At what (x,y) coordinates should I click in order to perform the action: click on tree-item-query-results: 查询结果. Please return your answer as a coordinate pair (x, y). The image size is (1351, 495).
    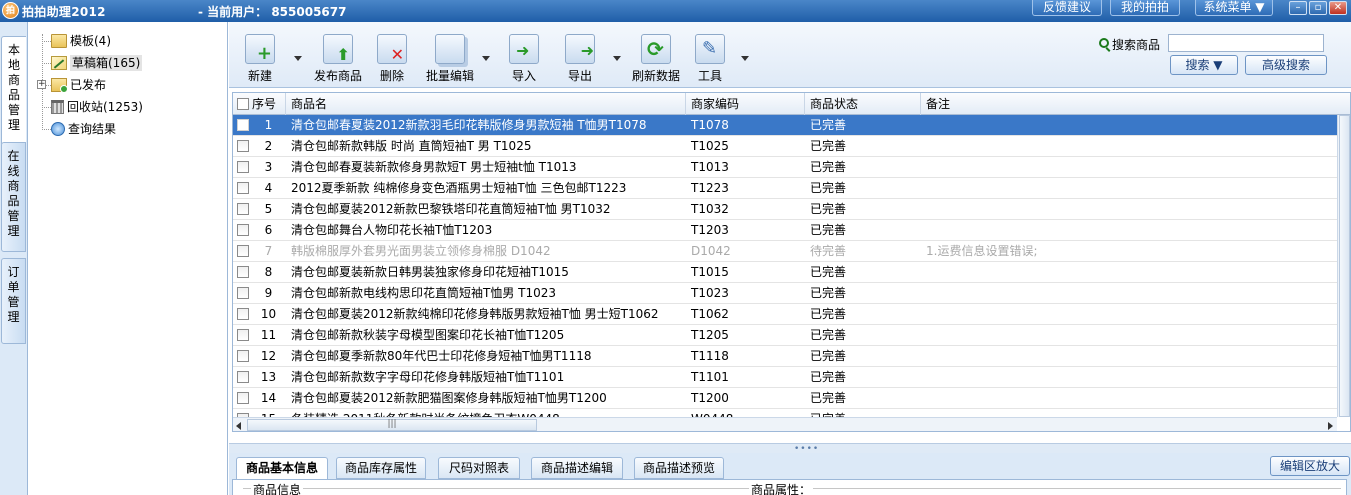
    Looking at the image, I should click on (83, 129).